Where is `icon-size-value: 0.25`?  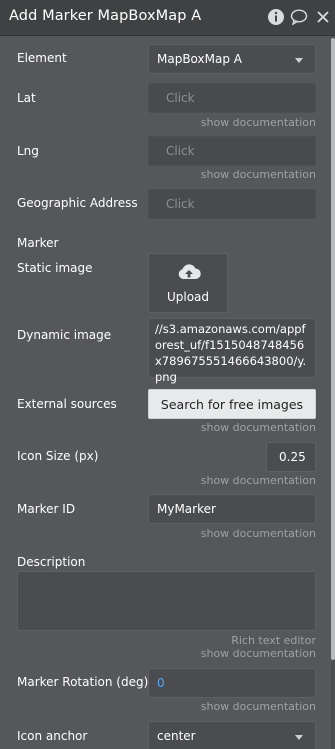 icon-size-value: 0.25 is located at coordinates (292, 457).